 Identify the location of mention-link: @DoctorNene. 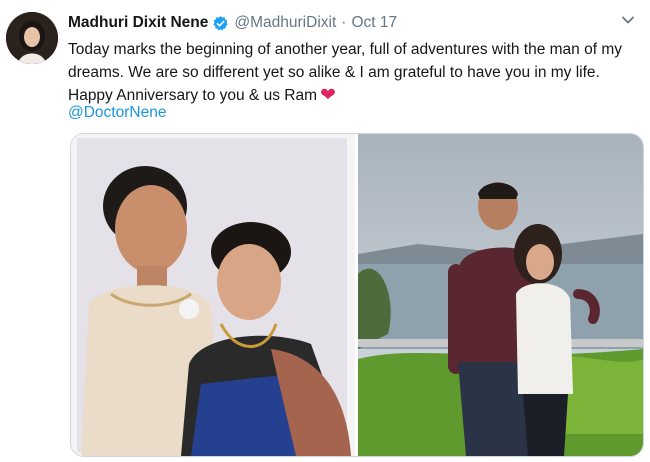
(117, 113).